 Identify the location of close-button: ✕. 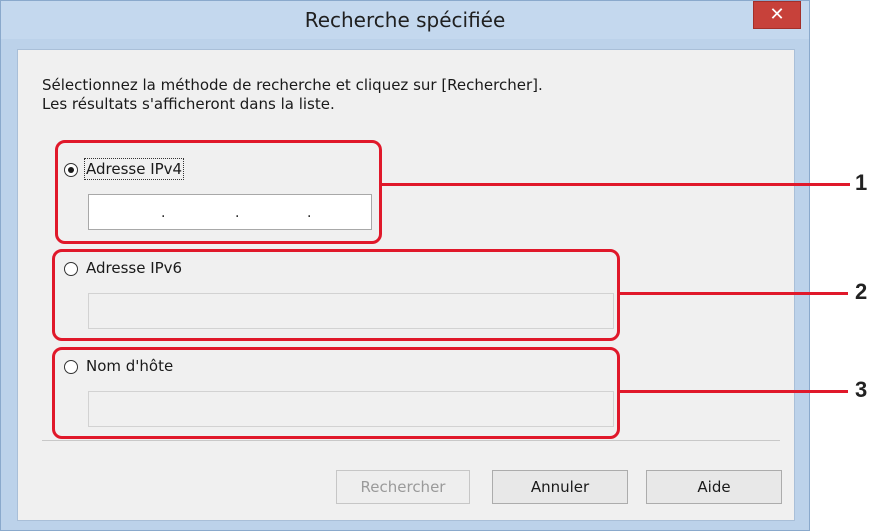
(777, 15).